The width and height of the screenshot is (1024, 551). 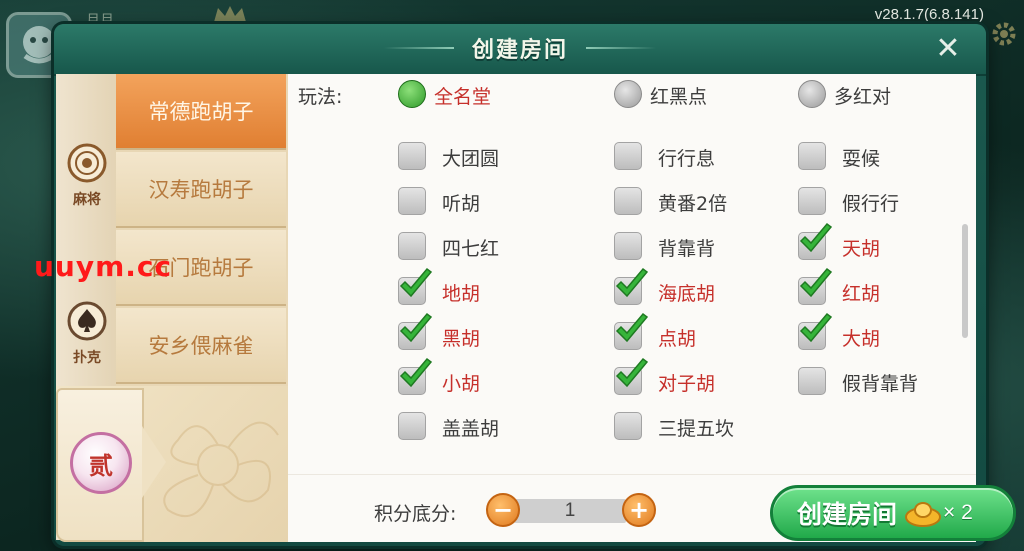 I want to click on footer-bar: 积分底分: 1 − + 创建房间 × 2, so click(x=652, y=508).